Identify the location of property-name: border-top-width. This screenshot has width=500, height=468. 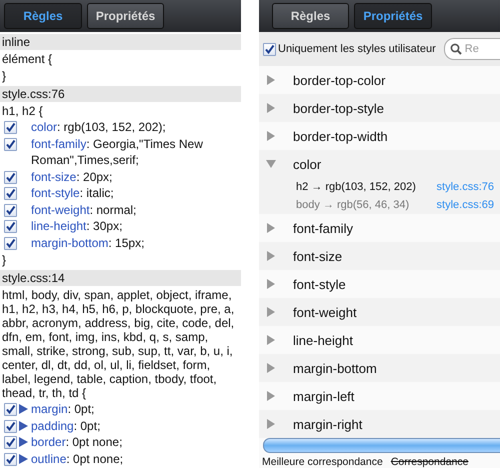
(340, 136).